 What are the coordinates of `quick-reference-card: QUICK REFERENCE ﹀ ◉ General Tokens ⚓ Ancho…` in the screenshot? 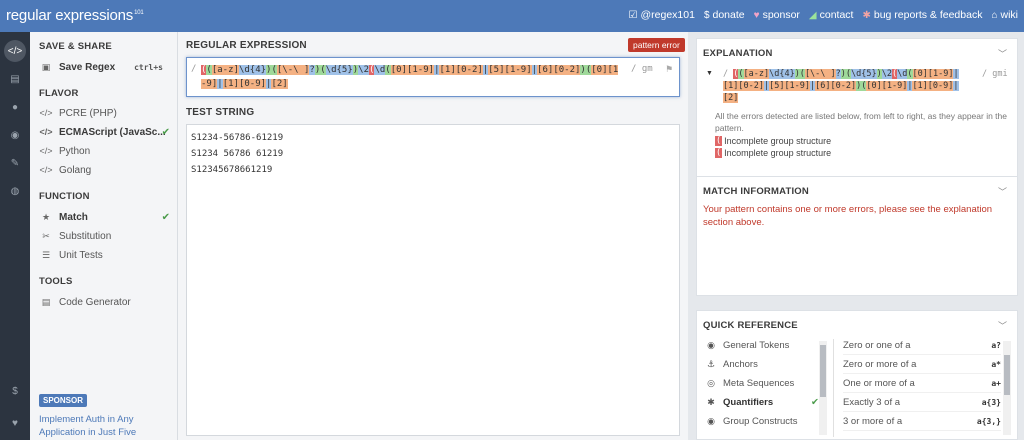 It's located at (857, 375).